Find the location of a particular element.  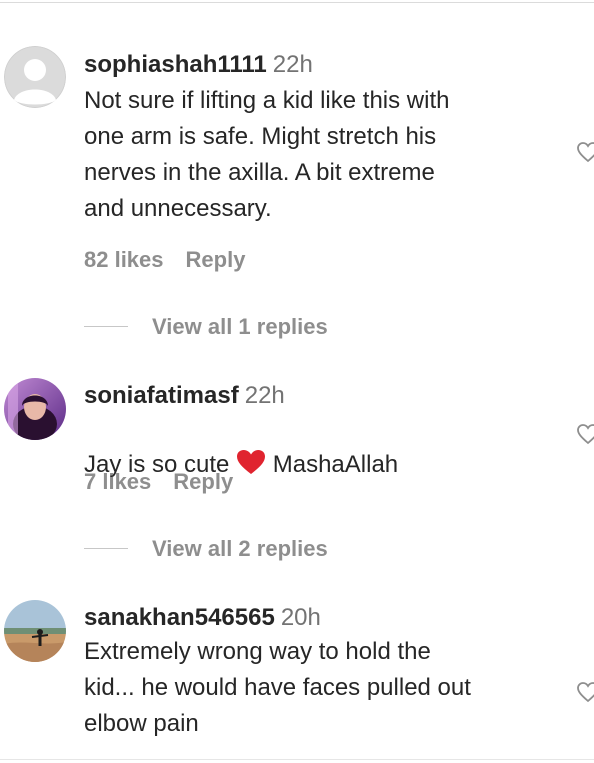

avatar-sanakhan546565 is located at coordinates (35, 631).